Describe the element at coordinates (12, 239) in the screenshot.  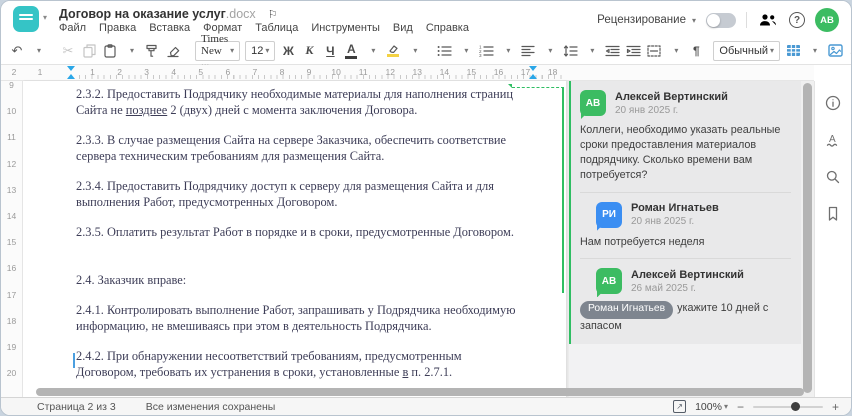
I see `vertical-ruler: 9 10 11 12 13 14 15 16 17 18 19 20` at that location.